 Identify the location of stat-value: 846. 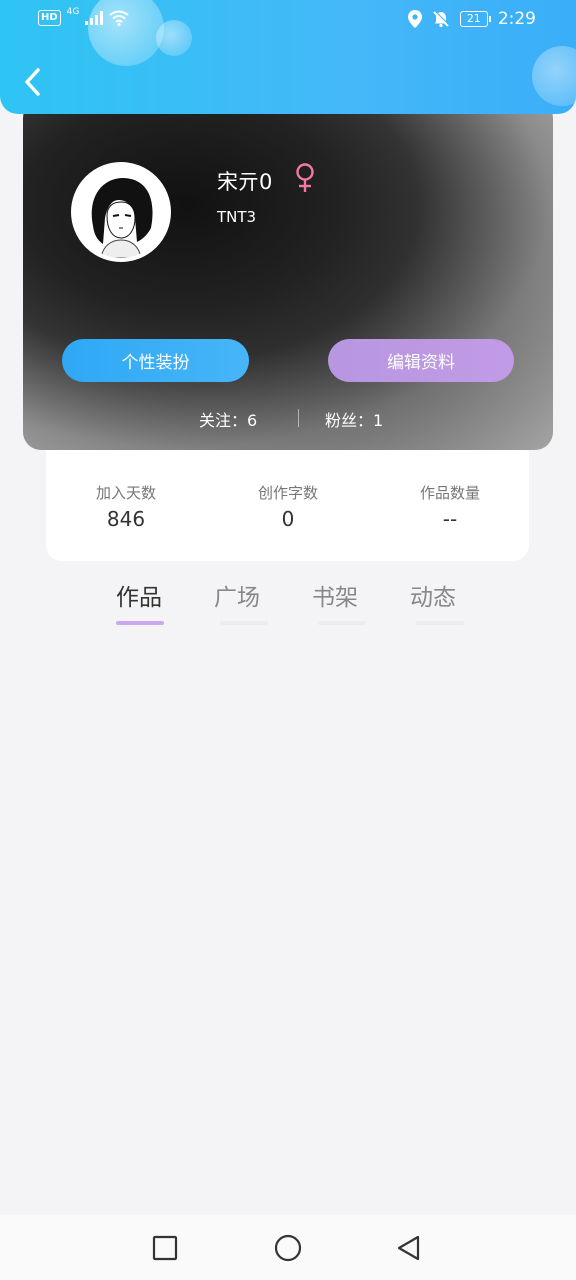
(126, 519).